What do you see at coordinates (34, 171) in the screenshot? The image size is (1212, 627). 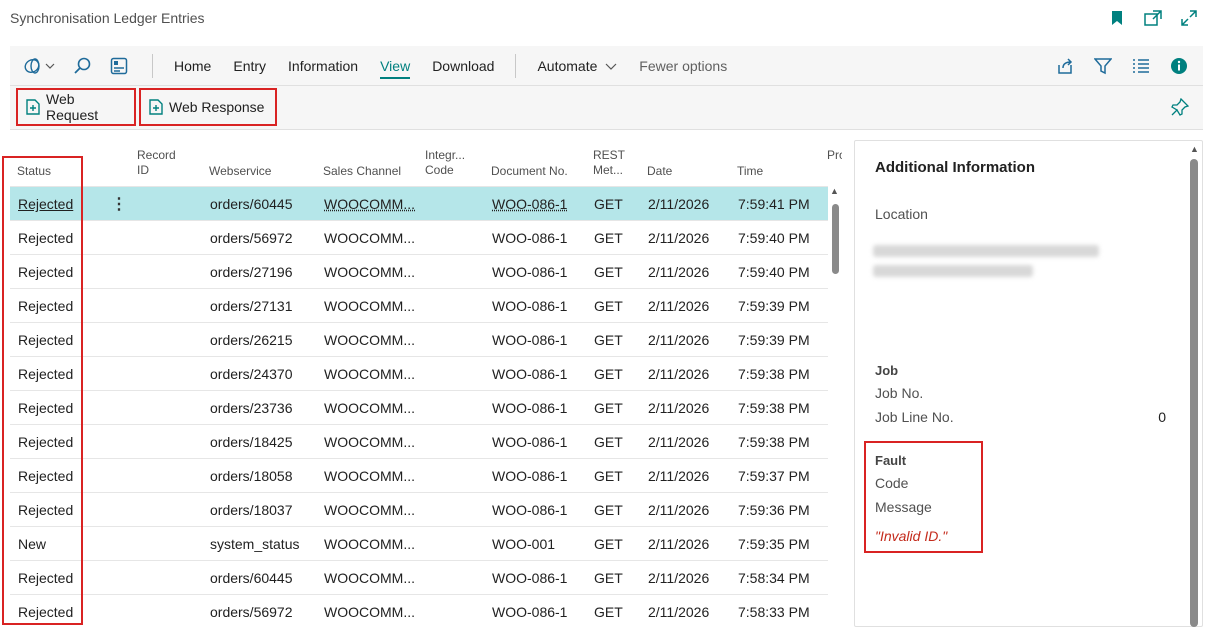 I see `column-header-status: Status` at bounding box center [34, 171].